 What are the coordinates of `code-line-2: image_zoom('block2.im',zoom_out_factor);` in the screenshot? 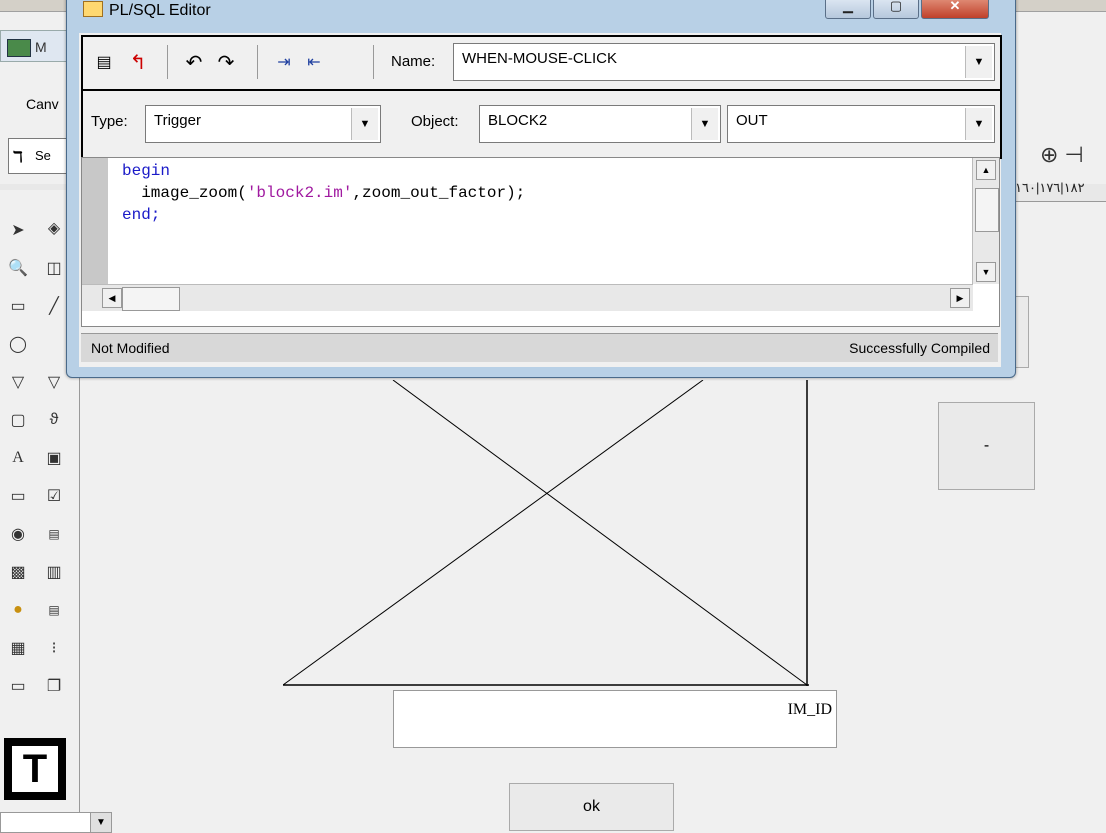 It's located at (323, 193).